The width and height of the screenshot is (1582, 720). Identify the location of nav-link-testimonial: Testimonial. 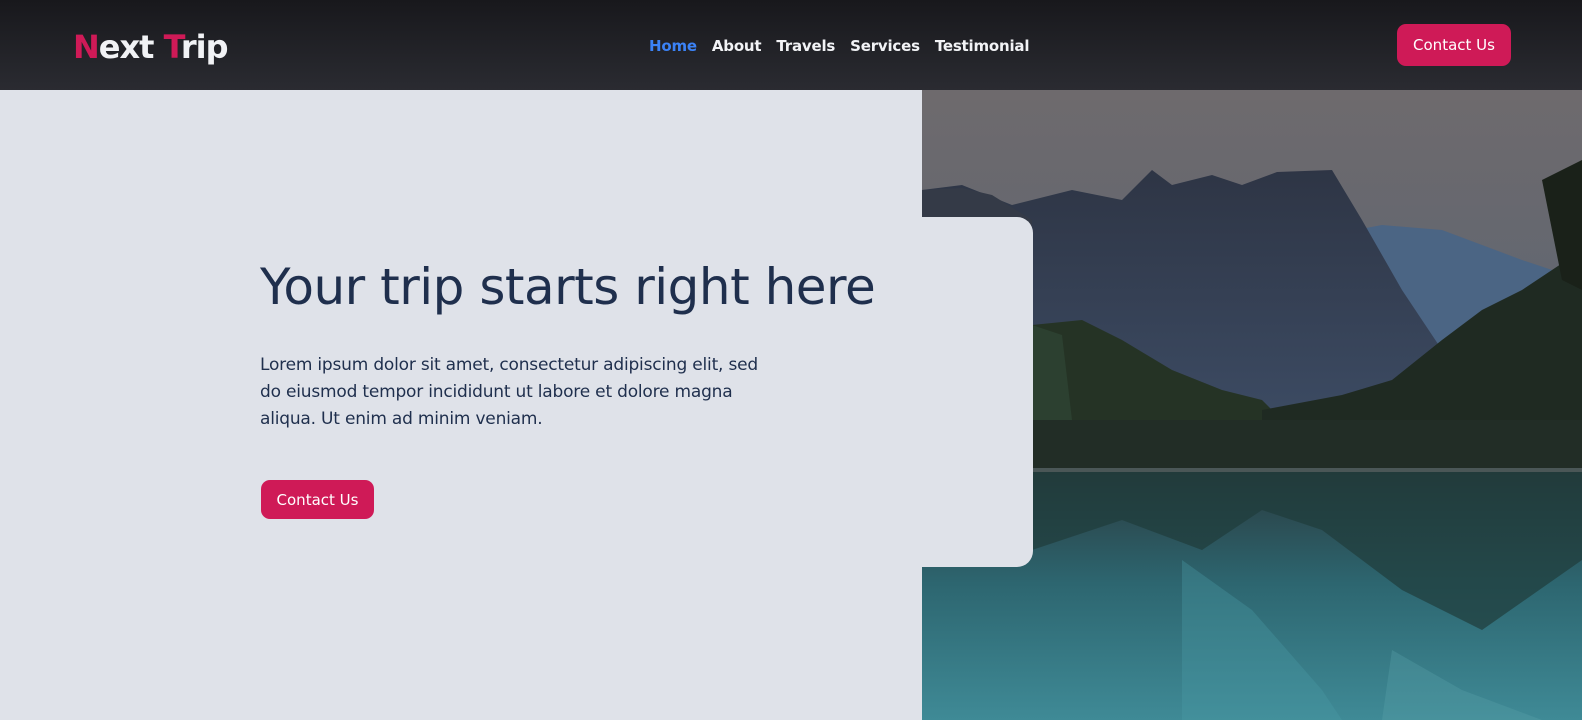
(982, 46).